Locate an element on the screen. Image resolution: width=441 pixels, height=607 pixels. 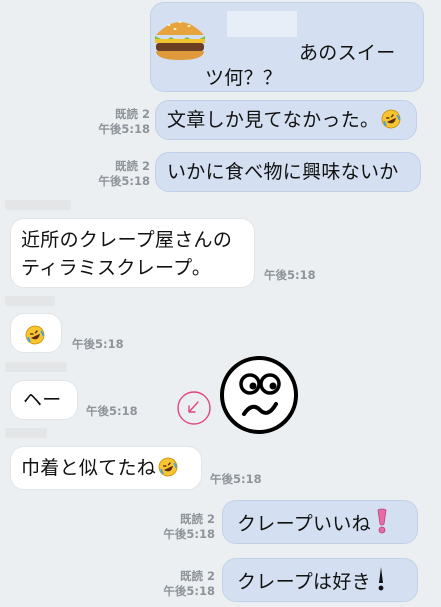
outgoing-message-2: 文章しか見てなかった。 is located at coordinates (286, 120).